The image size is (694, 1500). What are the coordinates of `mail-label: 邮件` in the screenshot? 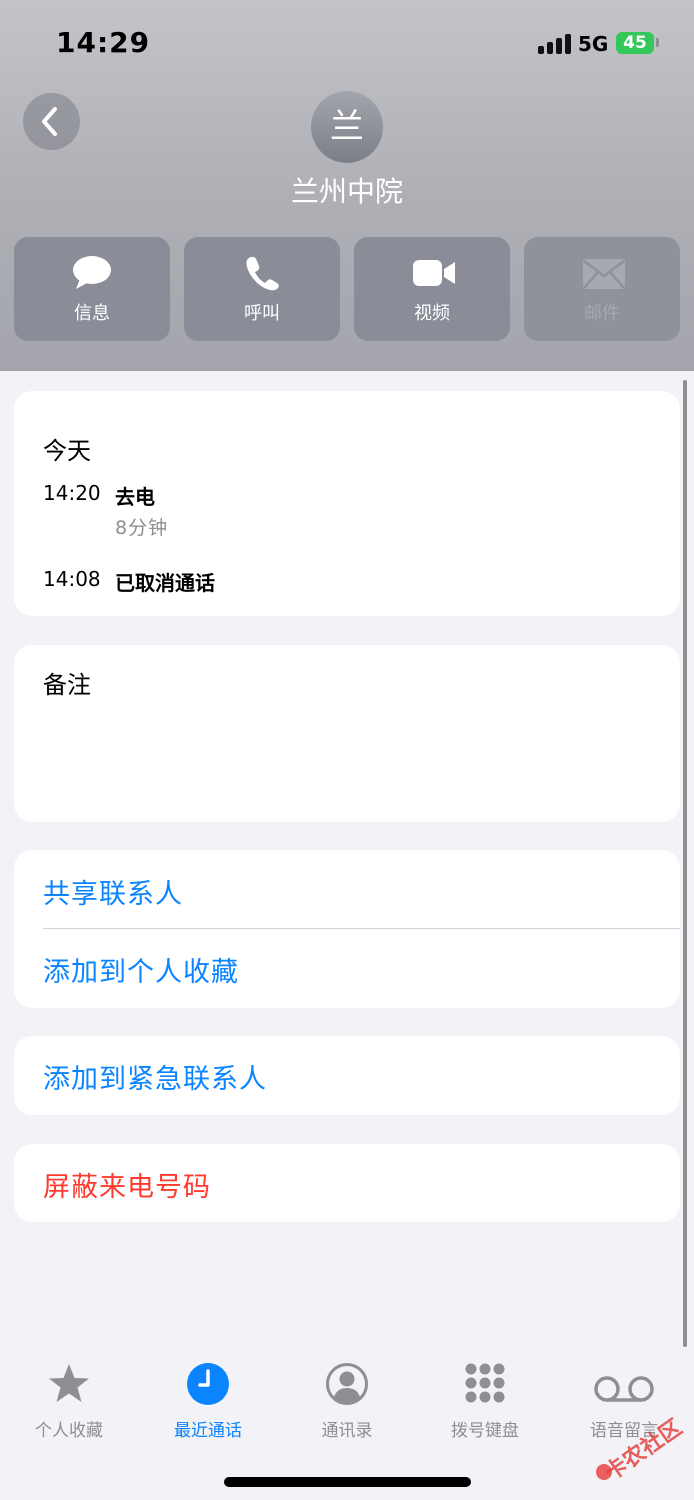 It's located at (602, 313).